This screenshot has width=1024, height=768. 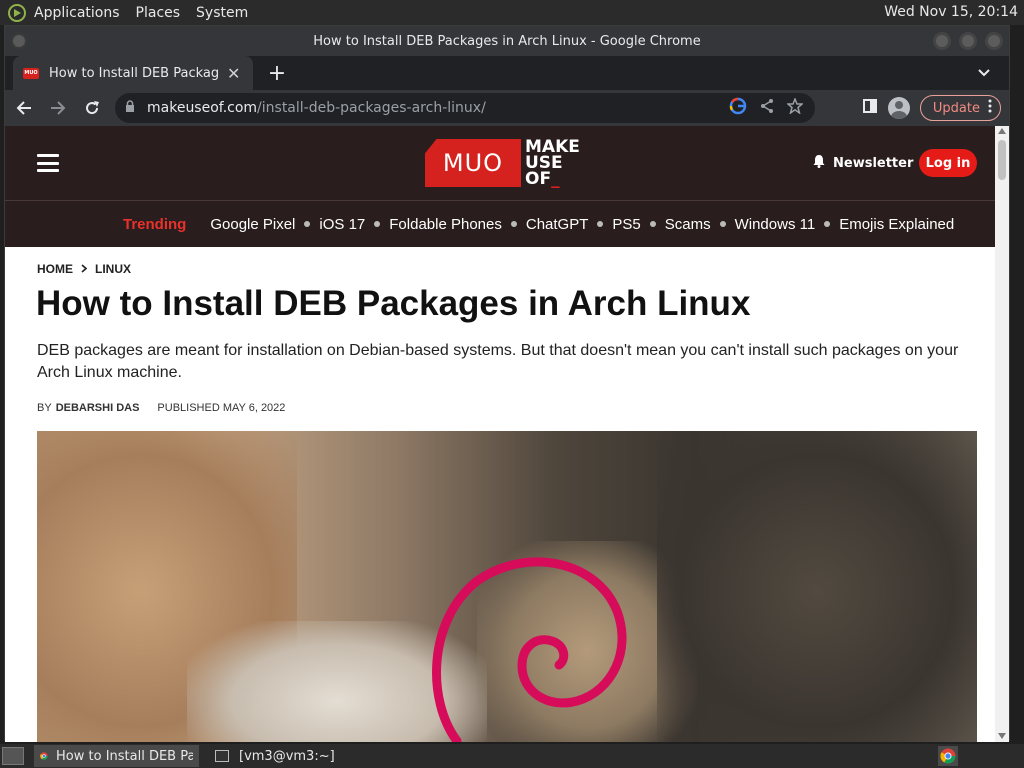 I want to click on kebab-menu-icon, so click(x=990, y=108).